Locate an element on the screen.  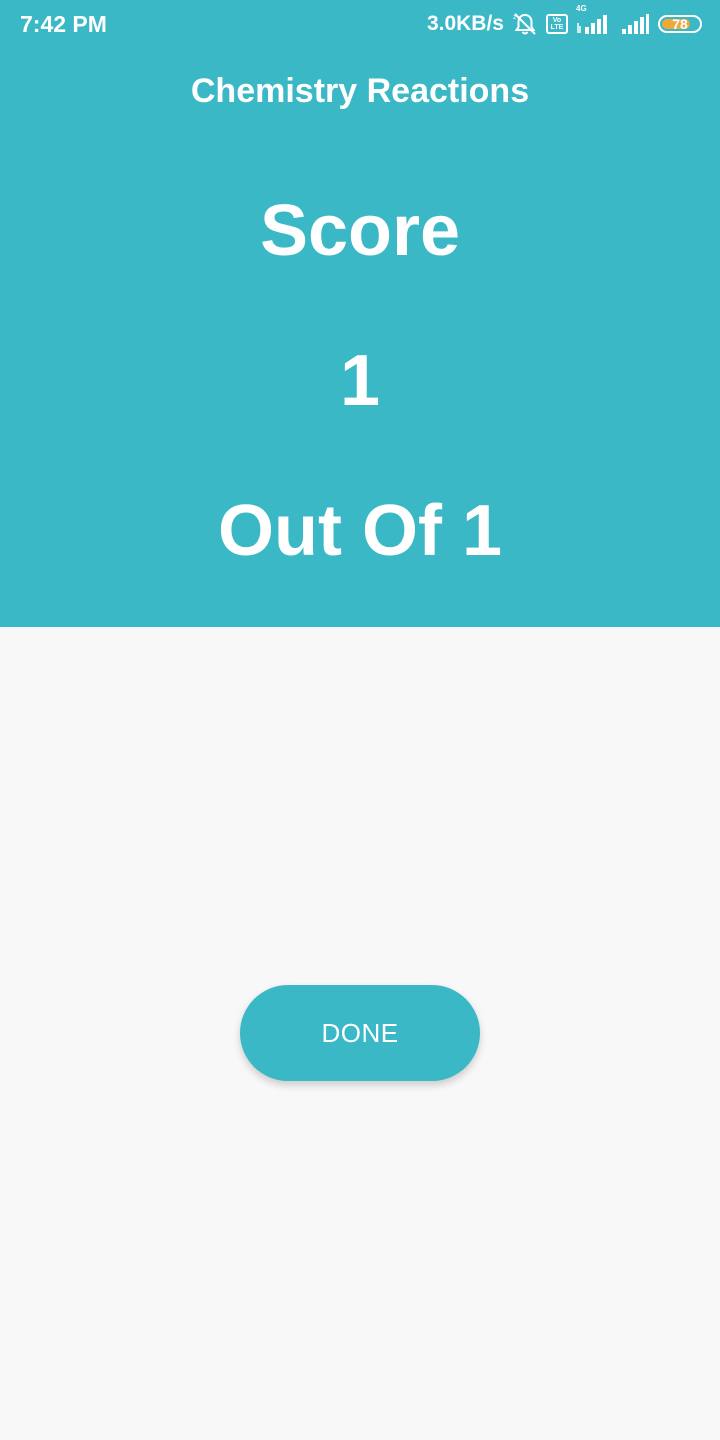
alarm-off-icon: z is located at coordinates (525, 24).